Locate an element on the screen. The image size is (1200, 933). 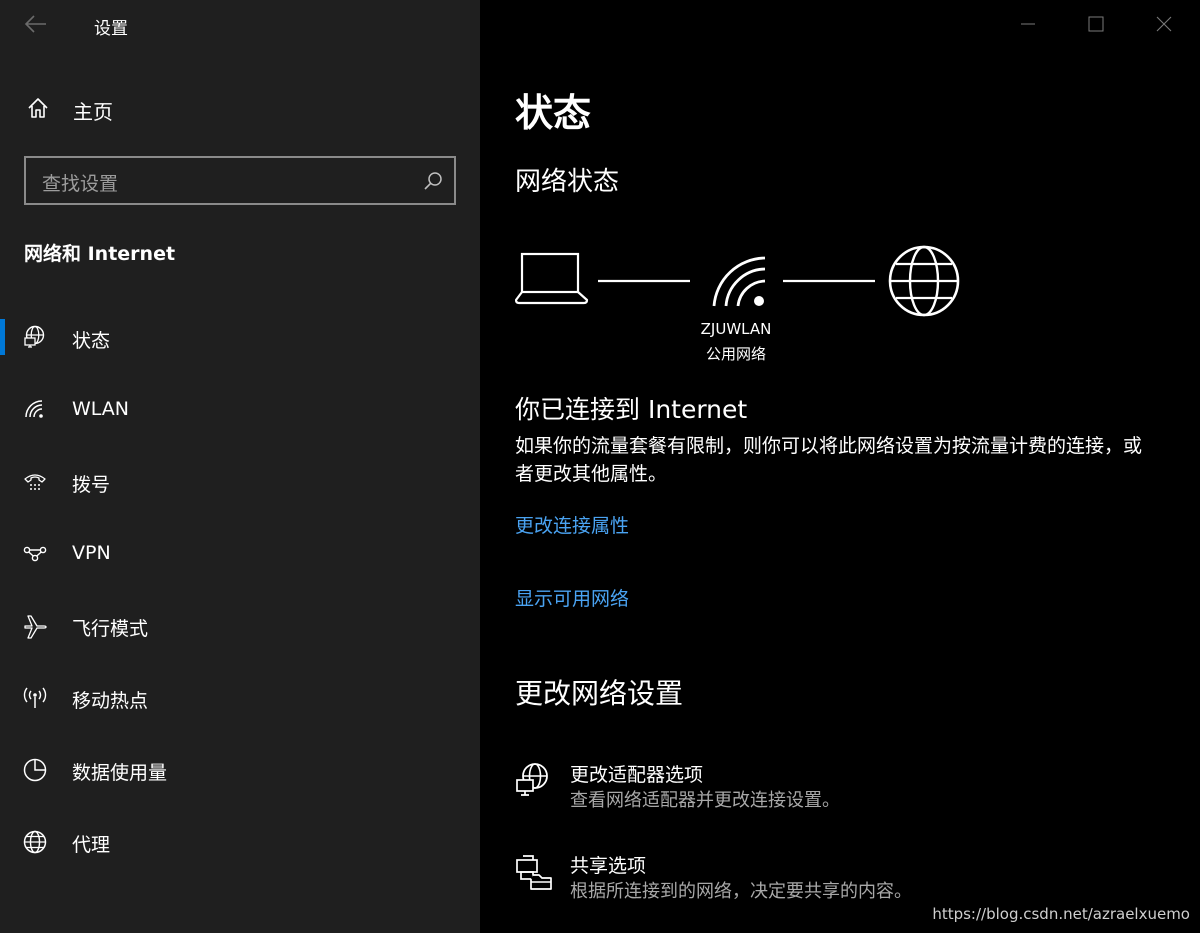
maximize-icon is located at coordinates (1096, 24).